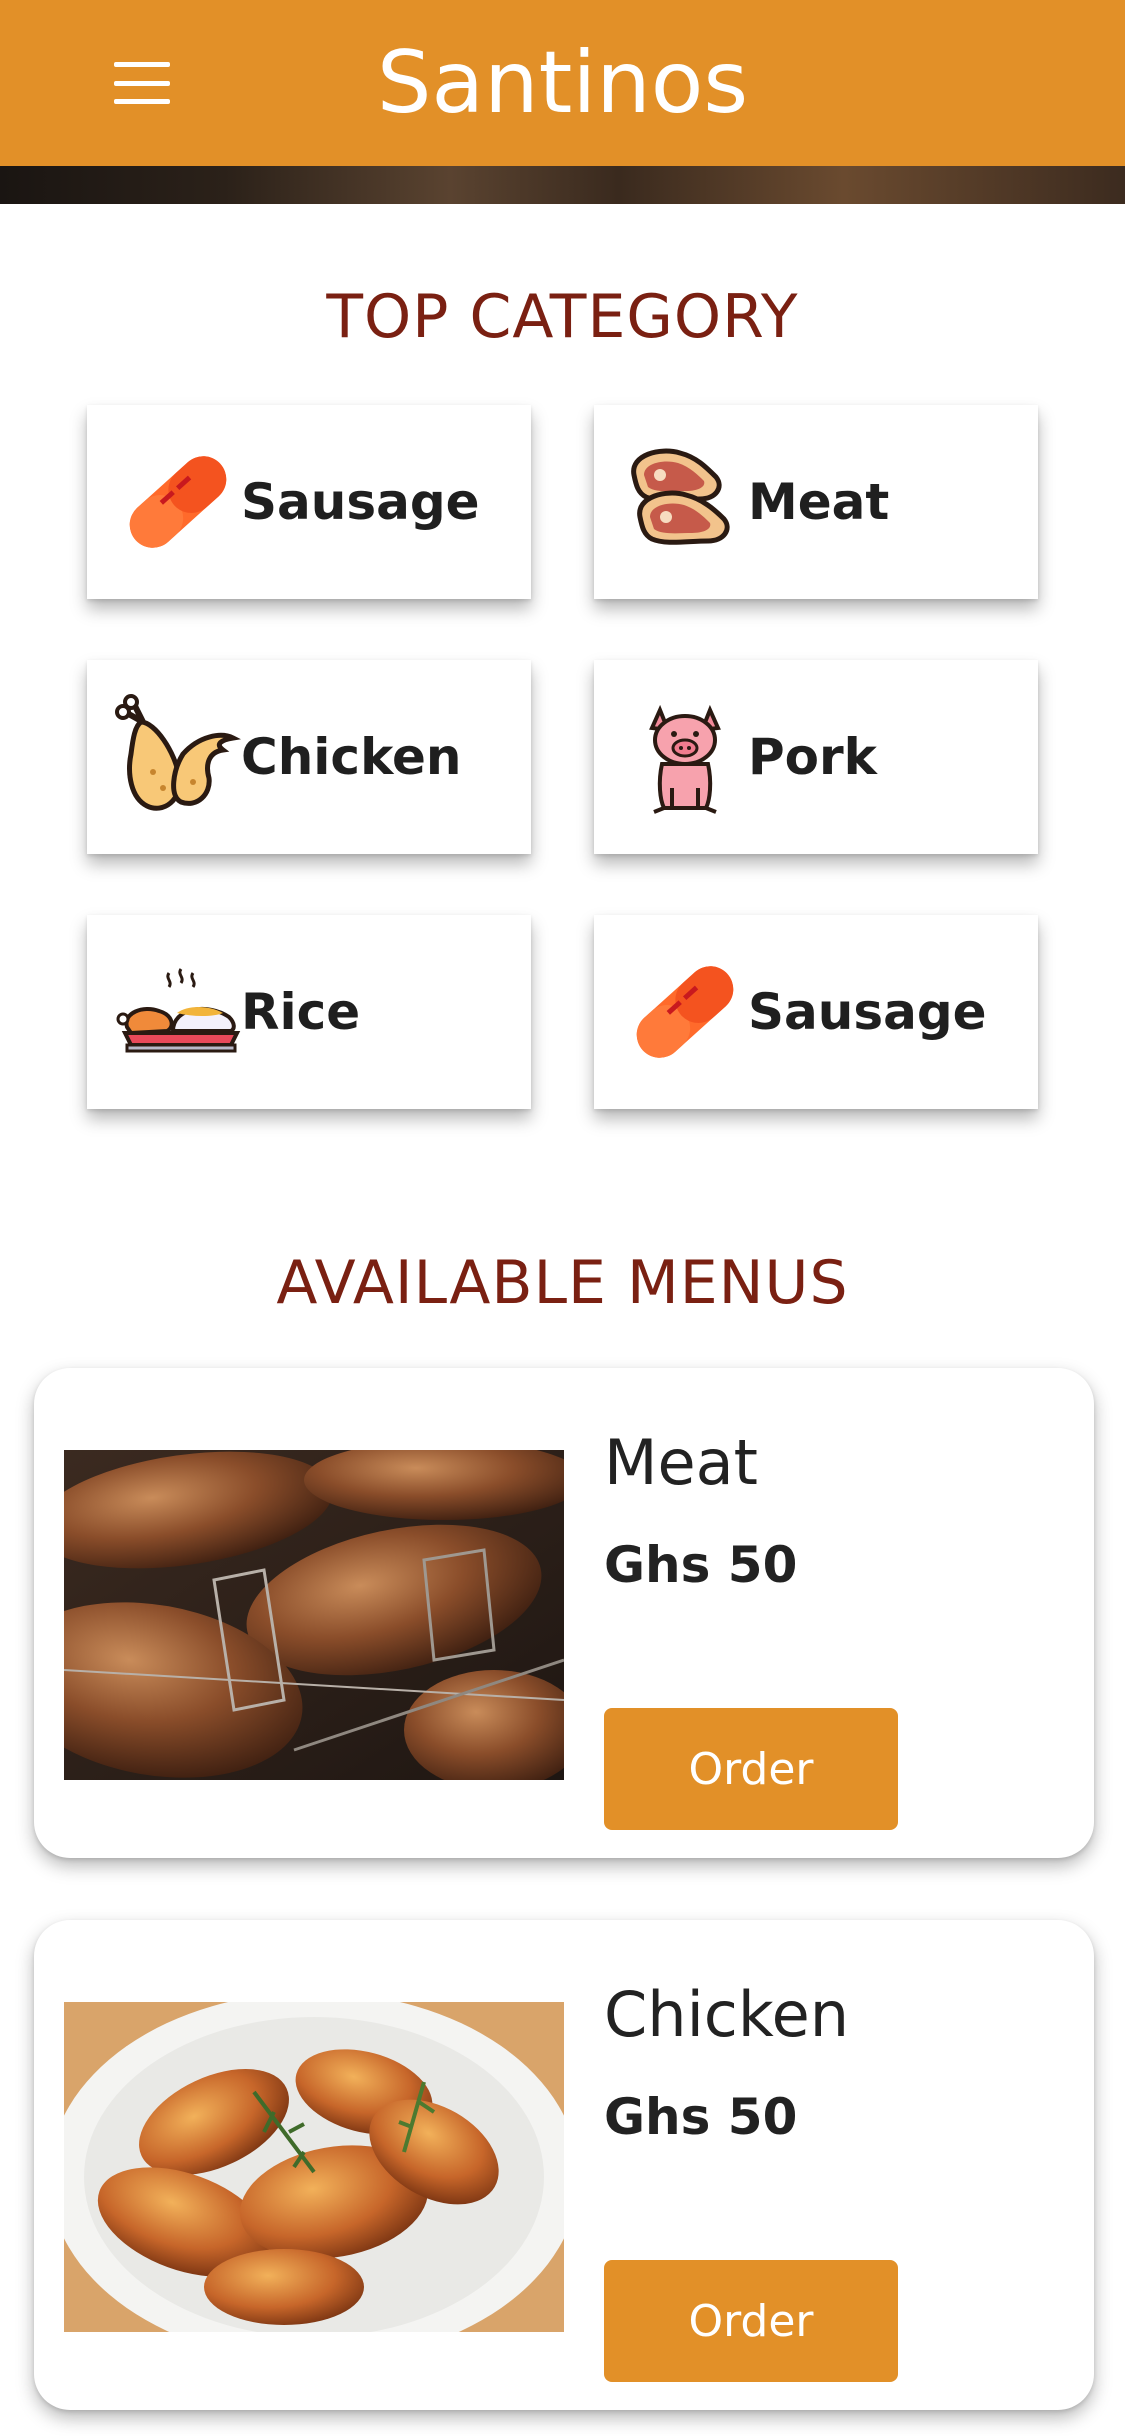 Image resolution: width=1125 pixels, height=2436 pixels. I want to click on steak-icon, so click(685, 502).